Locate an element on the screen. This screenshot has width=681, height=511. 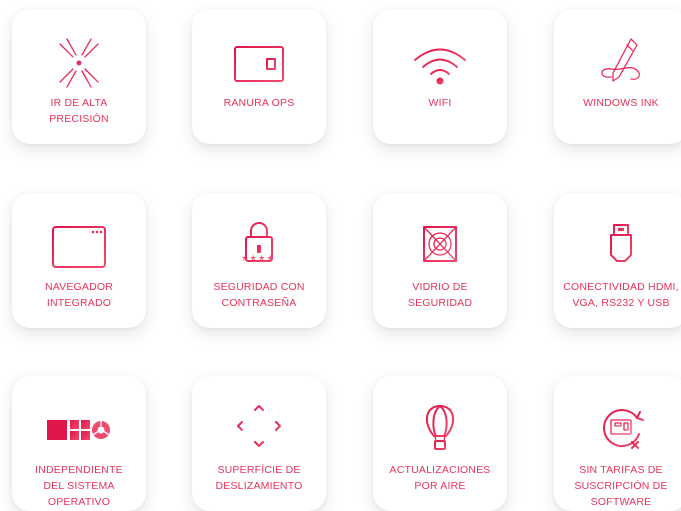
feature-card-windows-ink: WINDOWS INK is located at coordinates (617, 76).